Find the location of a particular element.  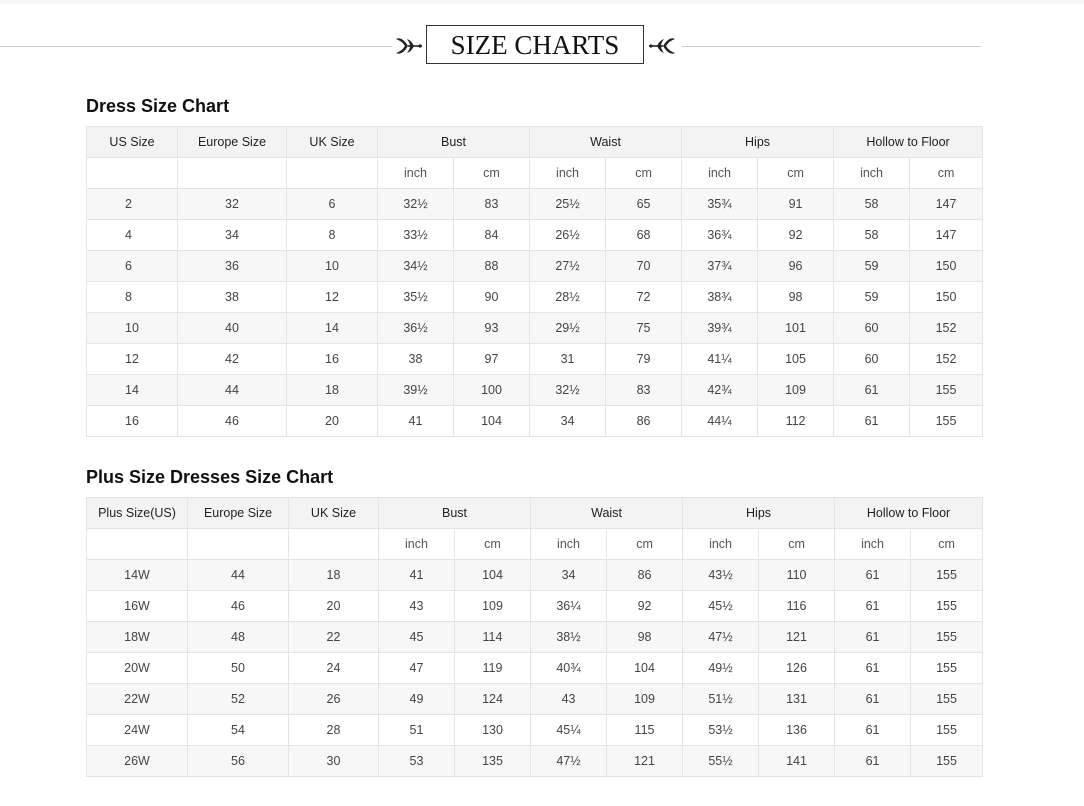

table-cell: 39¾ is located at coordinates (720, 328).